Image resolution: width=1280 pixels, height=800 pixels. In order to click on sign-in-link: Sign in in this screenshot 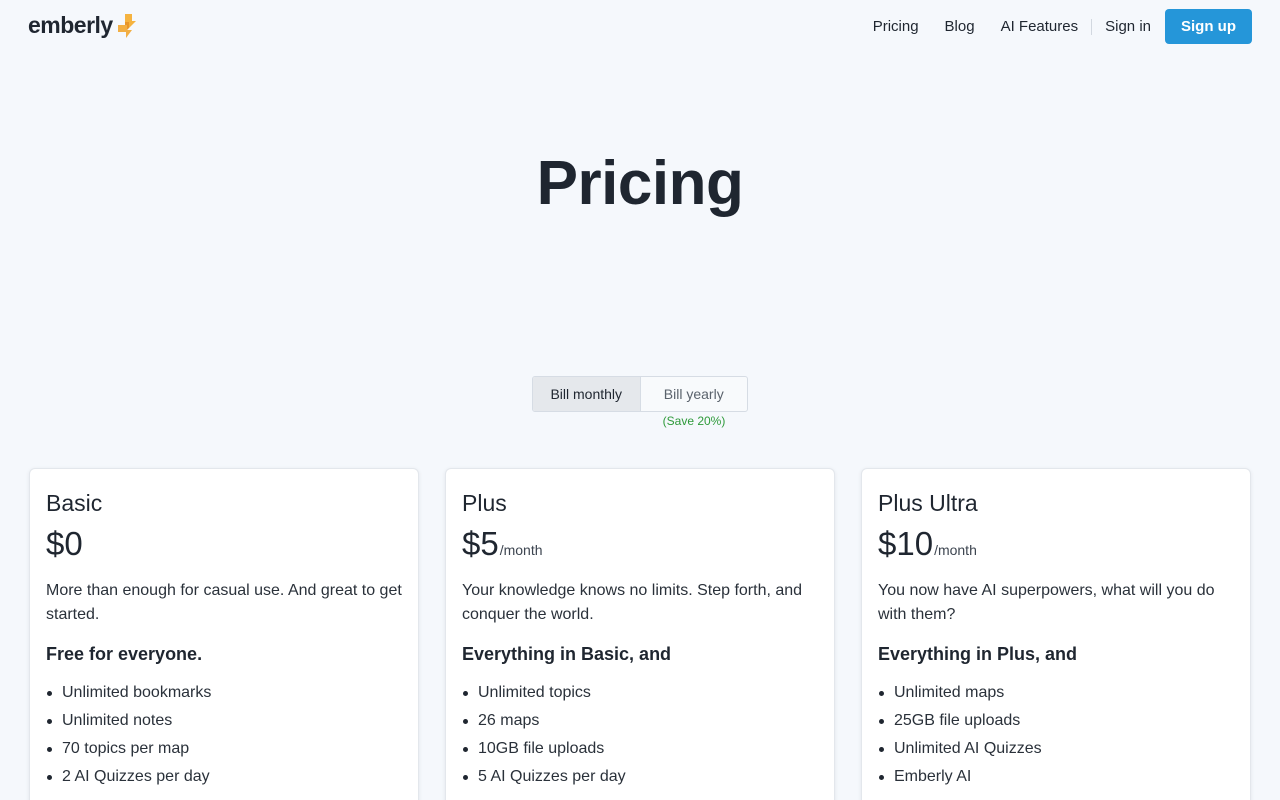, I will do `click(1128, 26)`.